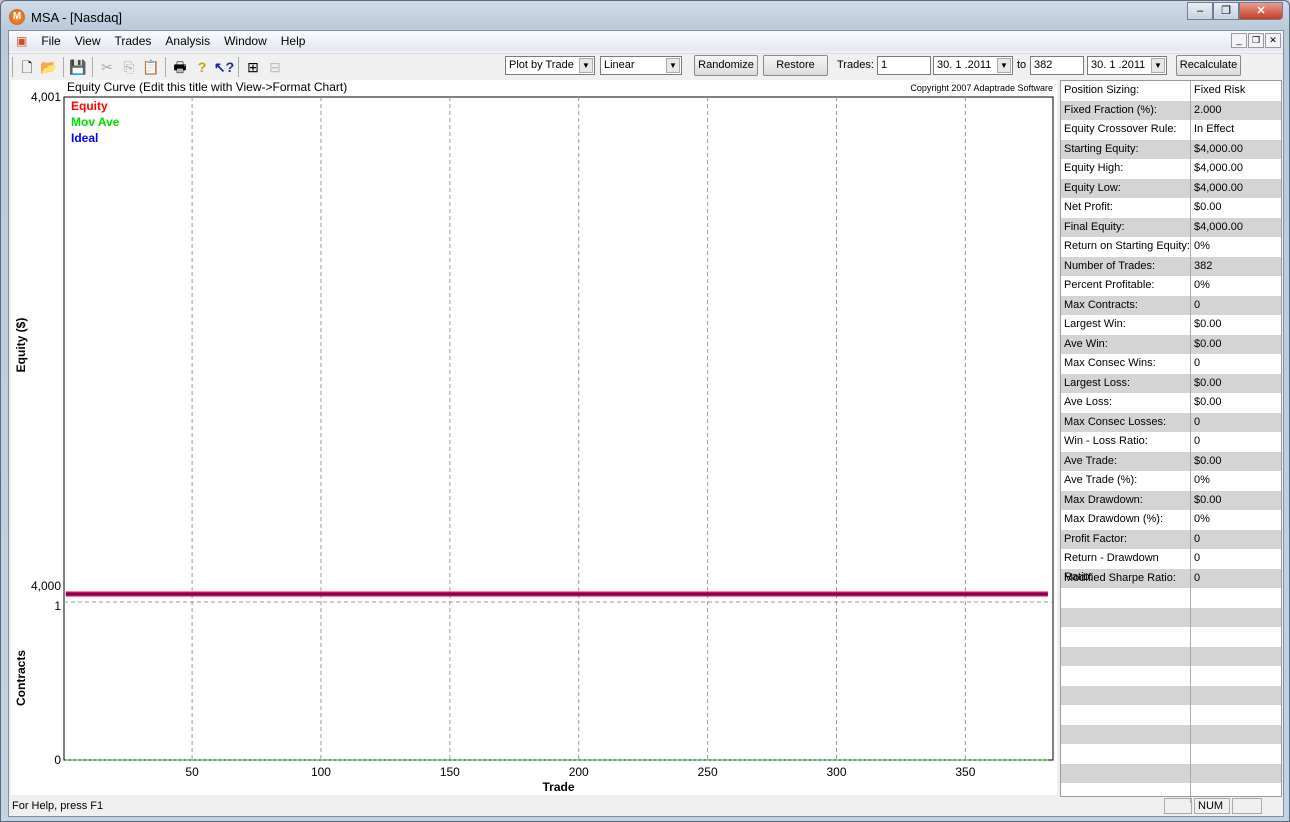  What do you see at coordinates (1261, 11) in the screenshot?
I see `close-button: ✕` at bounding box center [1261, 11].